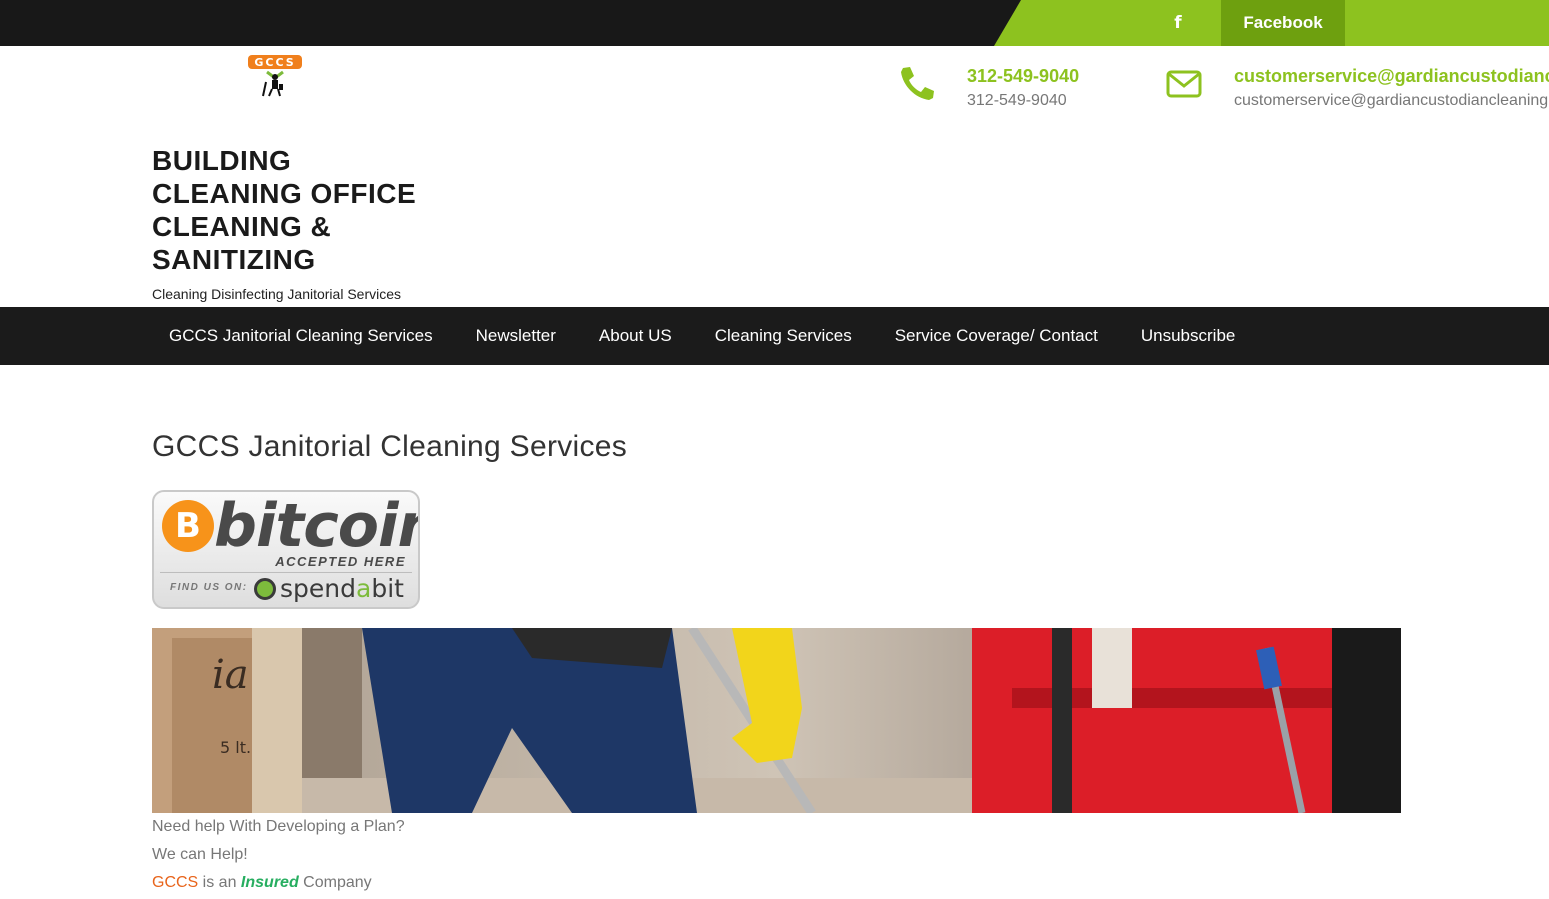 This screenshot has height=899, width=1549. What do you see at coordinates (387, 588) in the screenshot?
I see `spendabit-post: bit` at bounding box center [387, 588].